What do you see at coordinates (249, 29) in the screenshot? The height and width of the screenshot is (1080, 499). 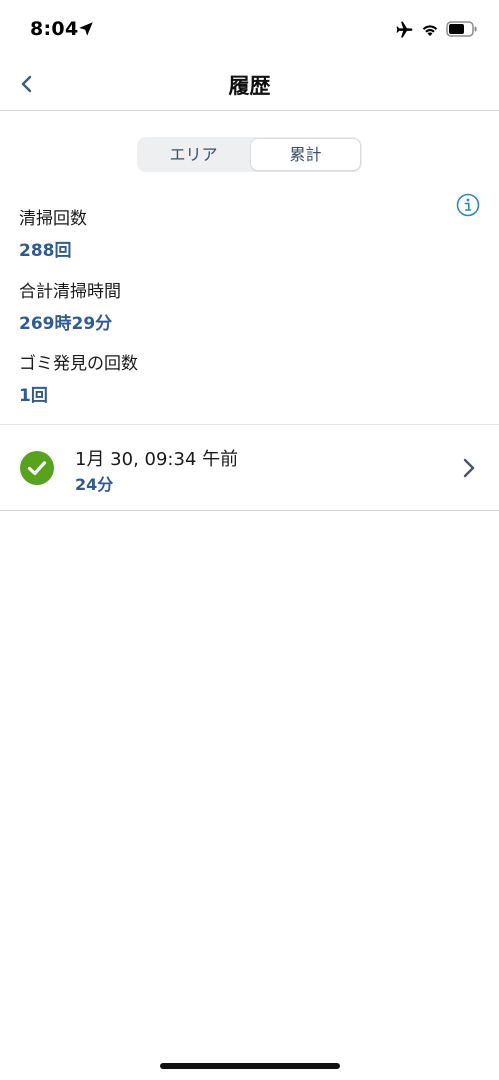 I see `status-bar: 8:04` at bounding box center [249, 29].